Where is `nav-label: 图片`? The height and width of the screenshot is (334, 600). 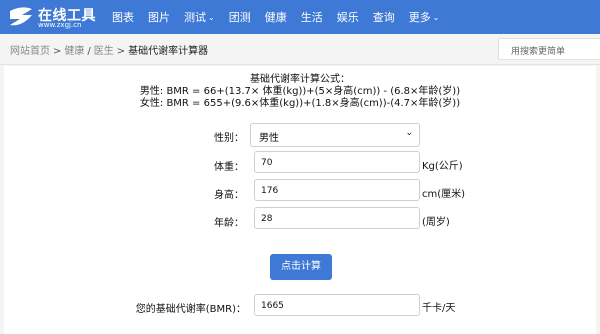
nav-label: 图片 is located at coordinates (159, 17).